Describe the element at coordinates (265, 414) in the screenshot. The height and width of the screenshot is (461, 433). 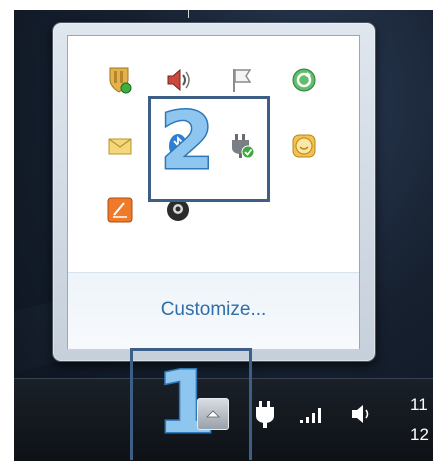
I see `power-status-icon` at that location.